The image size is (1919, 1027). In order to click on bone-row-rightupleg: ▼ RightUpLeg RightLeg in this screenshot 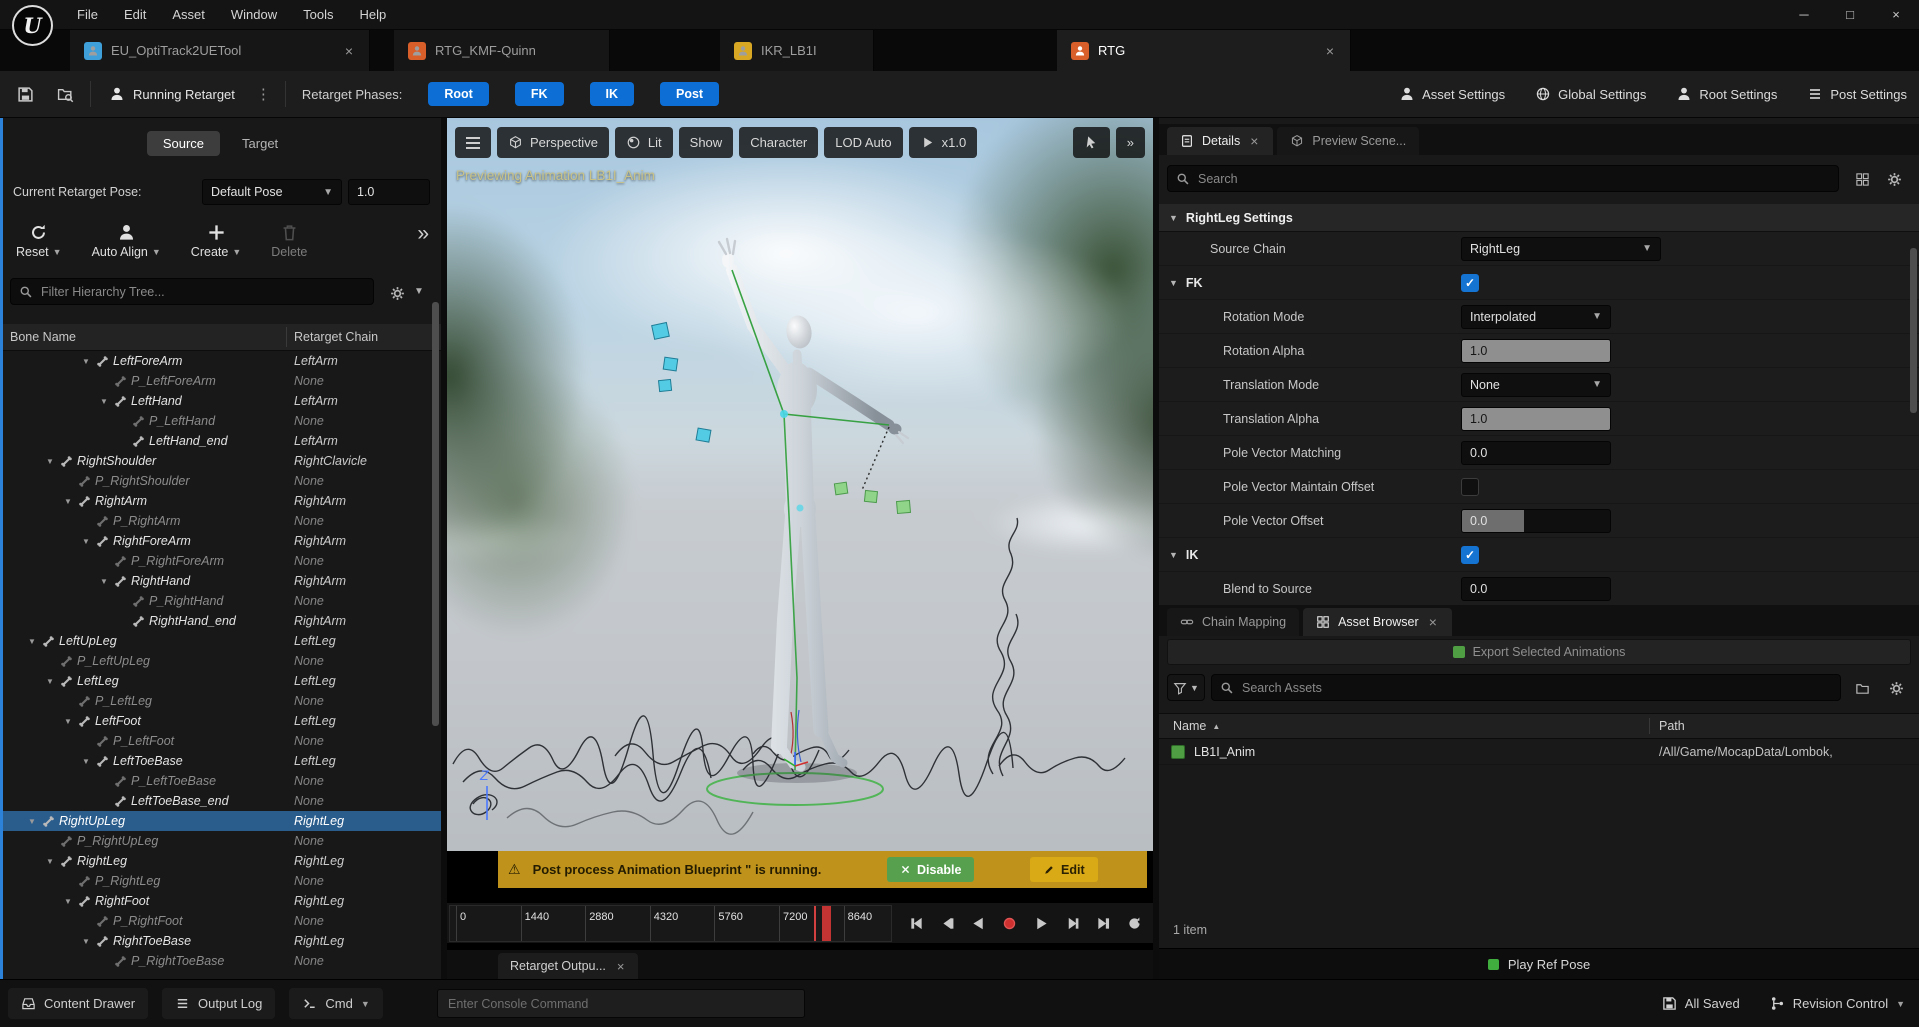, I will do `click(220, 821)`.